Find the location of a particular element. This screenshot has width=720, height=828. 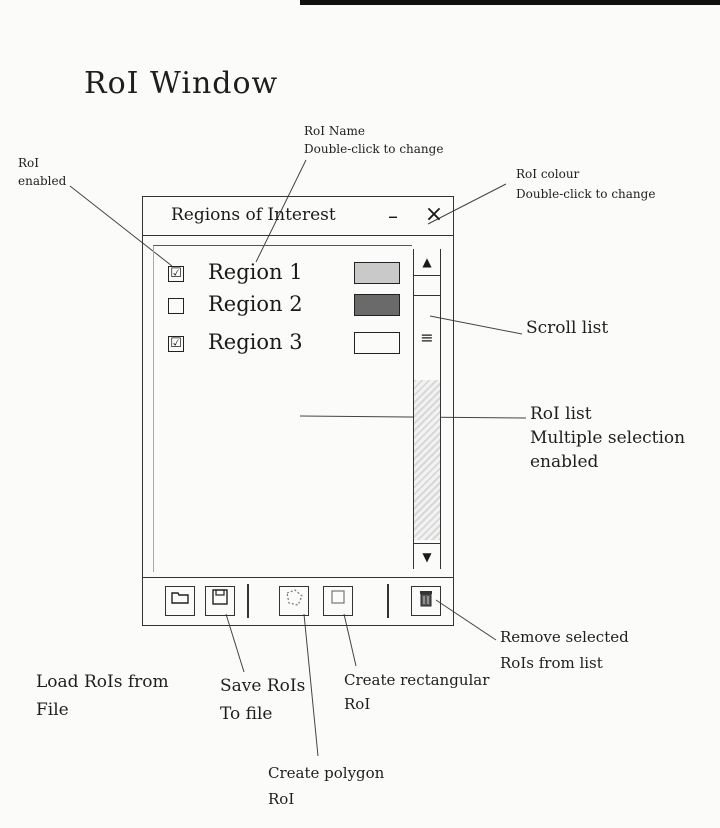

annotation-remove-selected: Remove selected RoIs from list is located at coordinates (564, 650).